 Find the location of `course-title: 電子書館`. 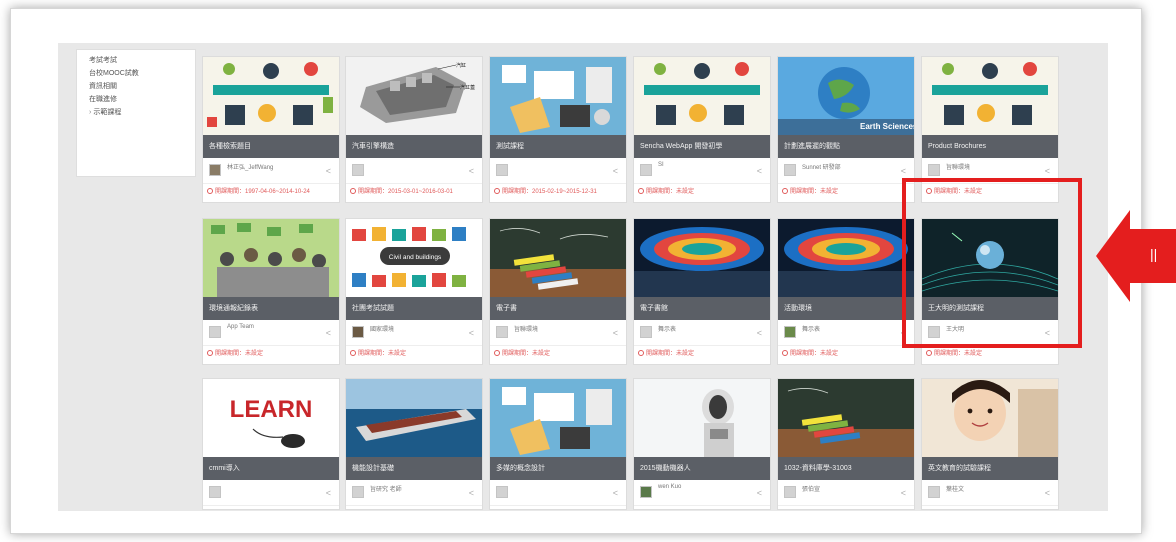

course-title: 電子書館 is located at coordinates (702, 308).